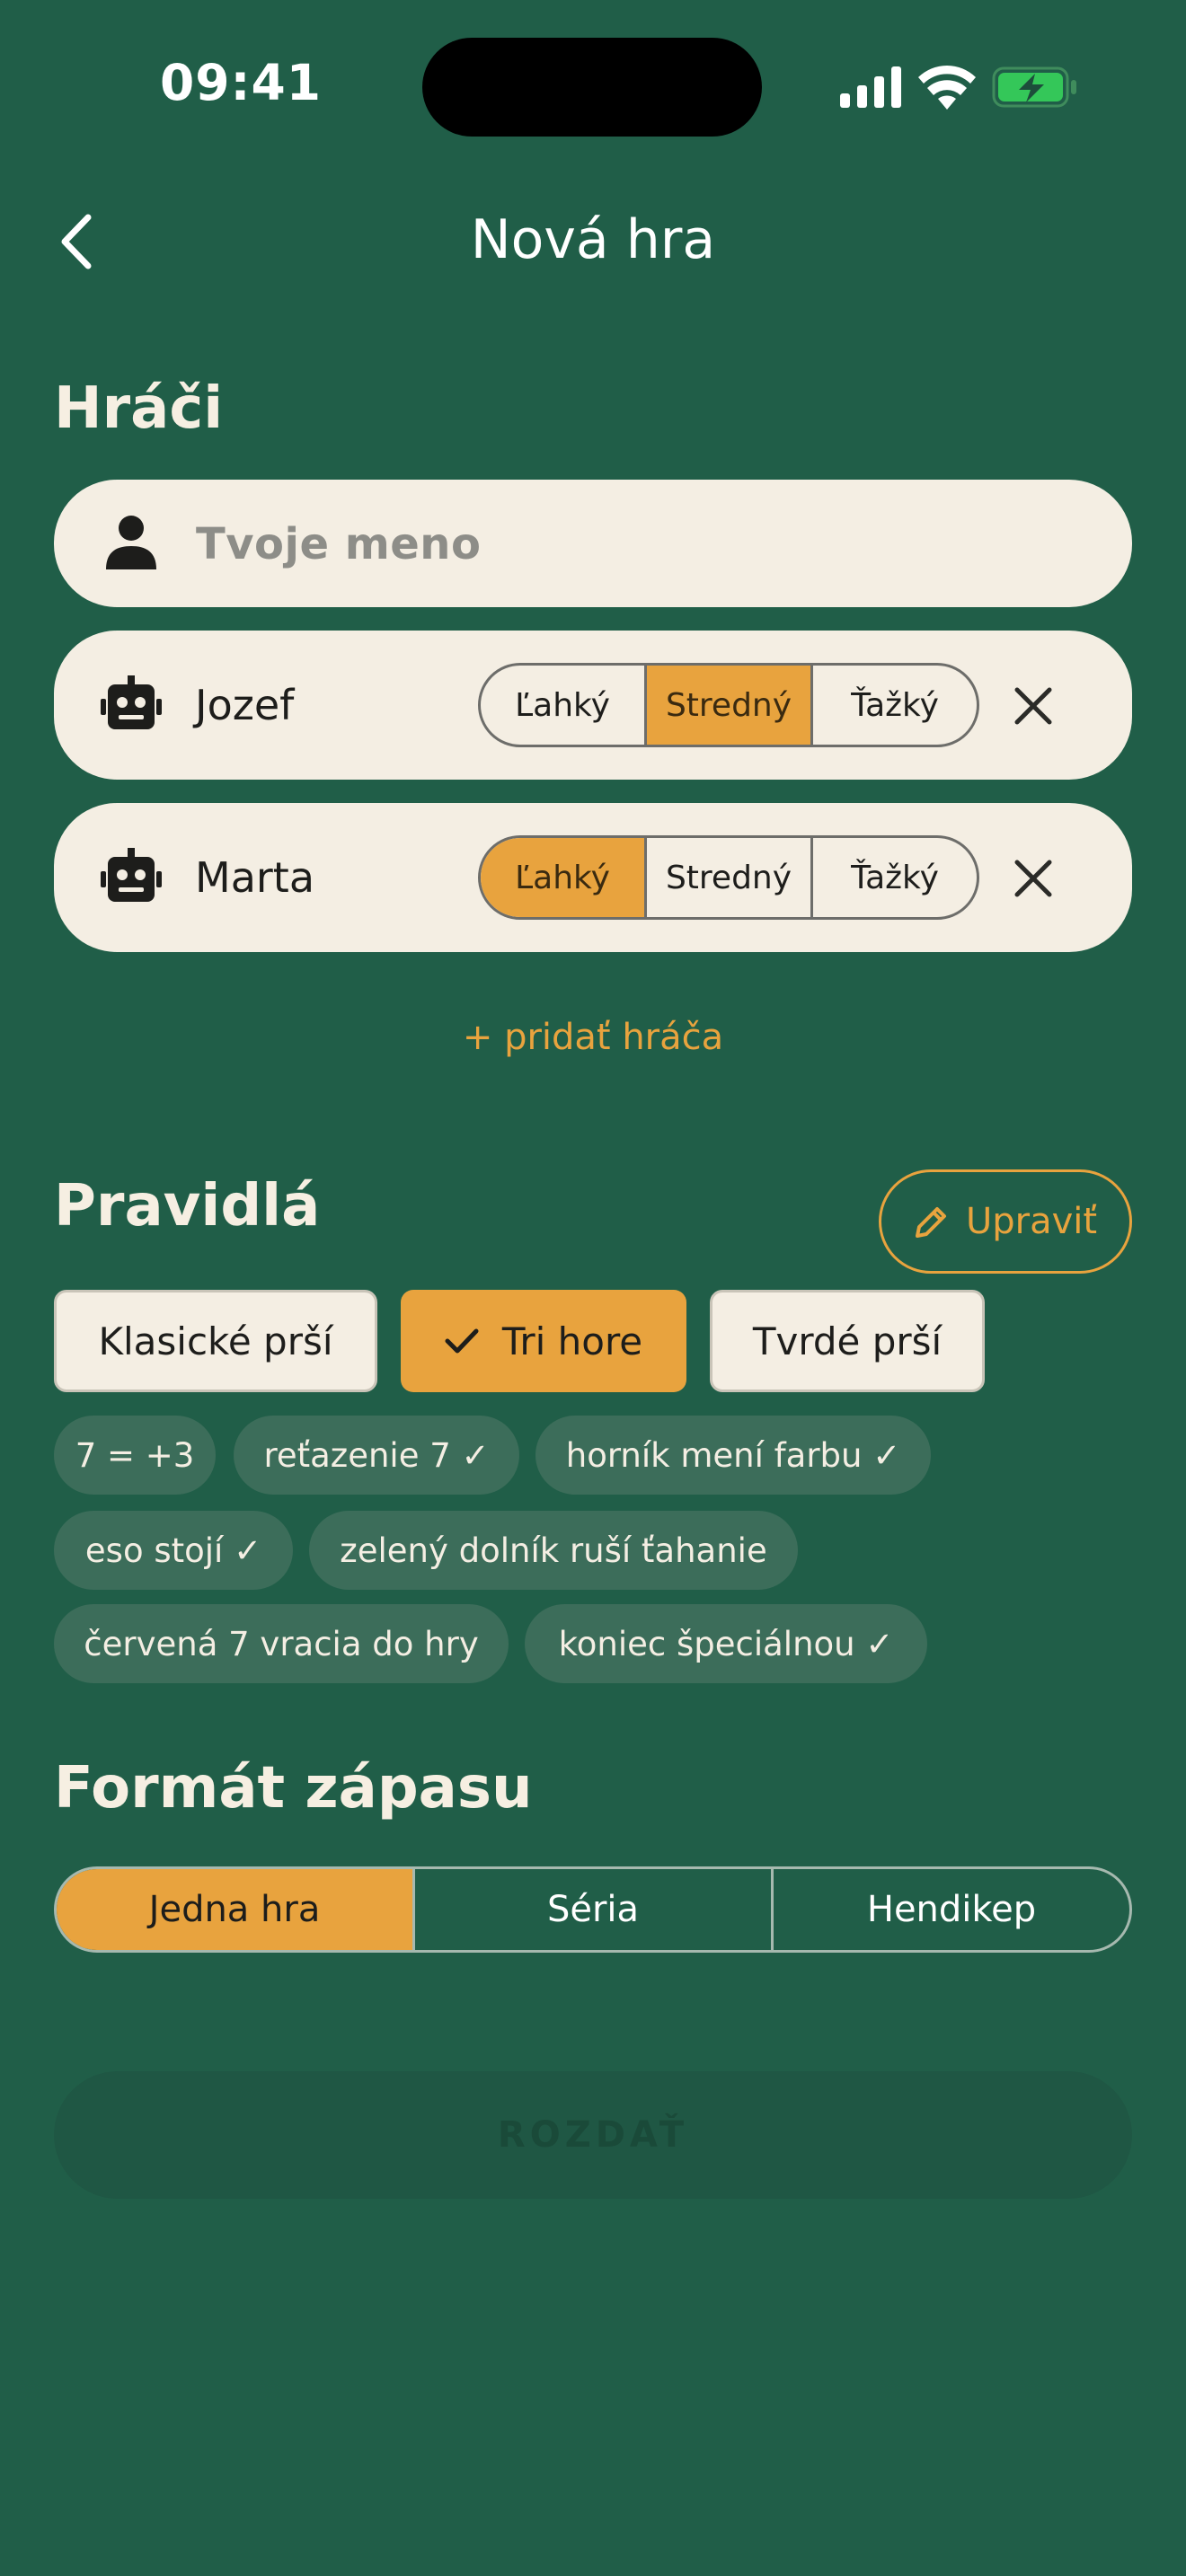 The height and width of the screenshot is (2576, 1186). I want to click on status-time: 09:41, so click(241, 82).